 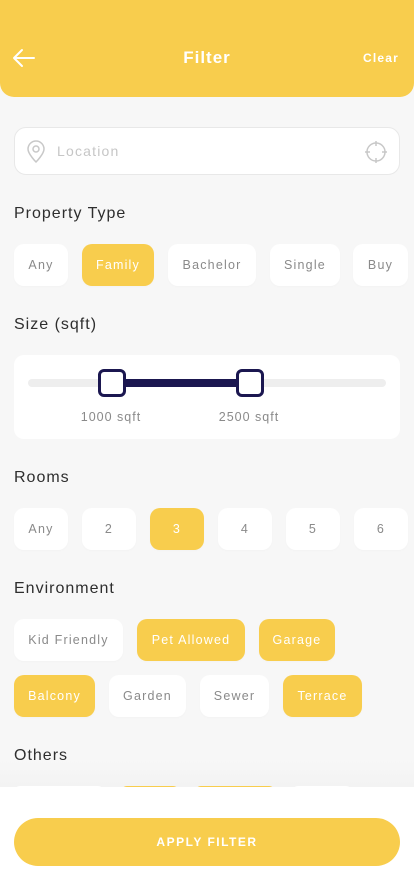 What do you see at coordinates (41, 529) in the screenshot?
I see `rooms-chip-any: Any` at bounding box center [41, 529].